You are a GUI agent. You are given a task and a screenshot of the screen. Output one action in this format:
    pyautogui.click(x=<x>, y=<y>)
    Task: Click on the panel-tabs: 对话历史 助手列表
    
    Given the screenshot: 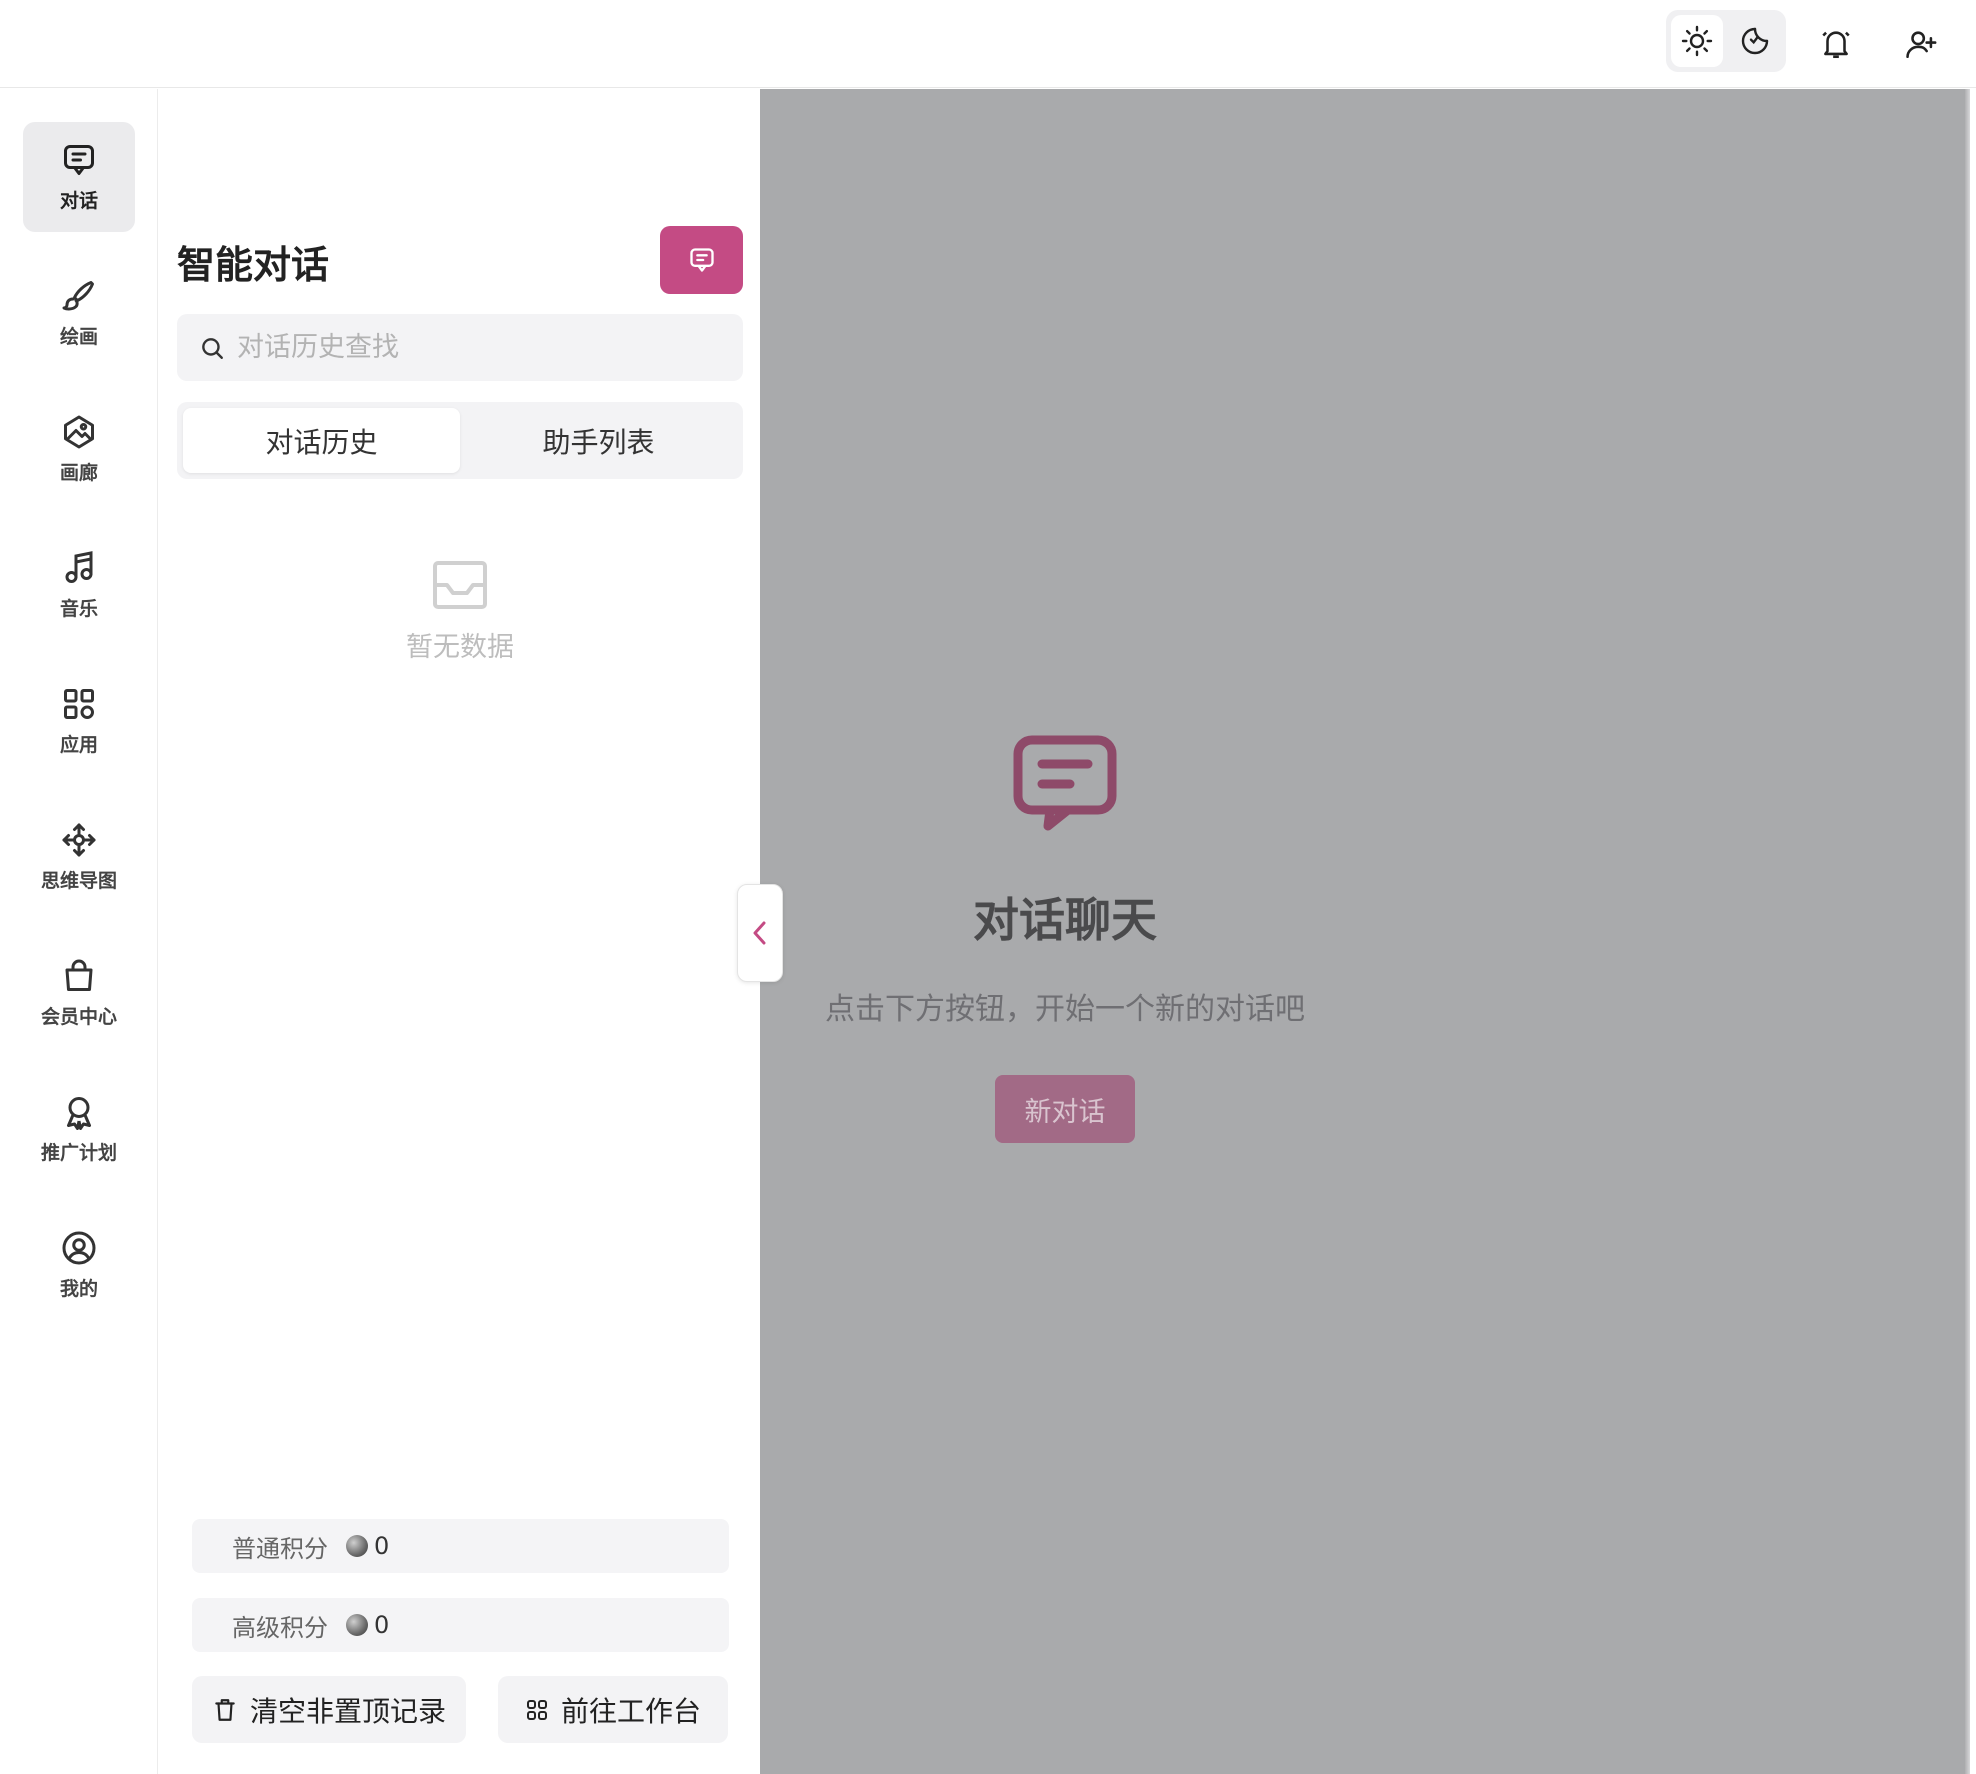 What is the action you would take?
    pyautogui.click(x=460, y=440)
    